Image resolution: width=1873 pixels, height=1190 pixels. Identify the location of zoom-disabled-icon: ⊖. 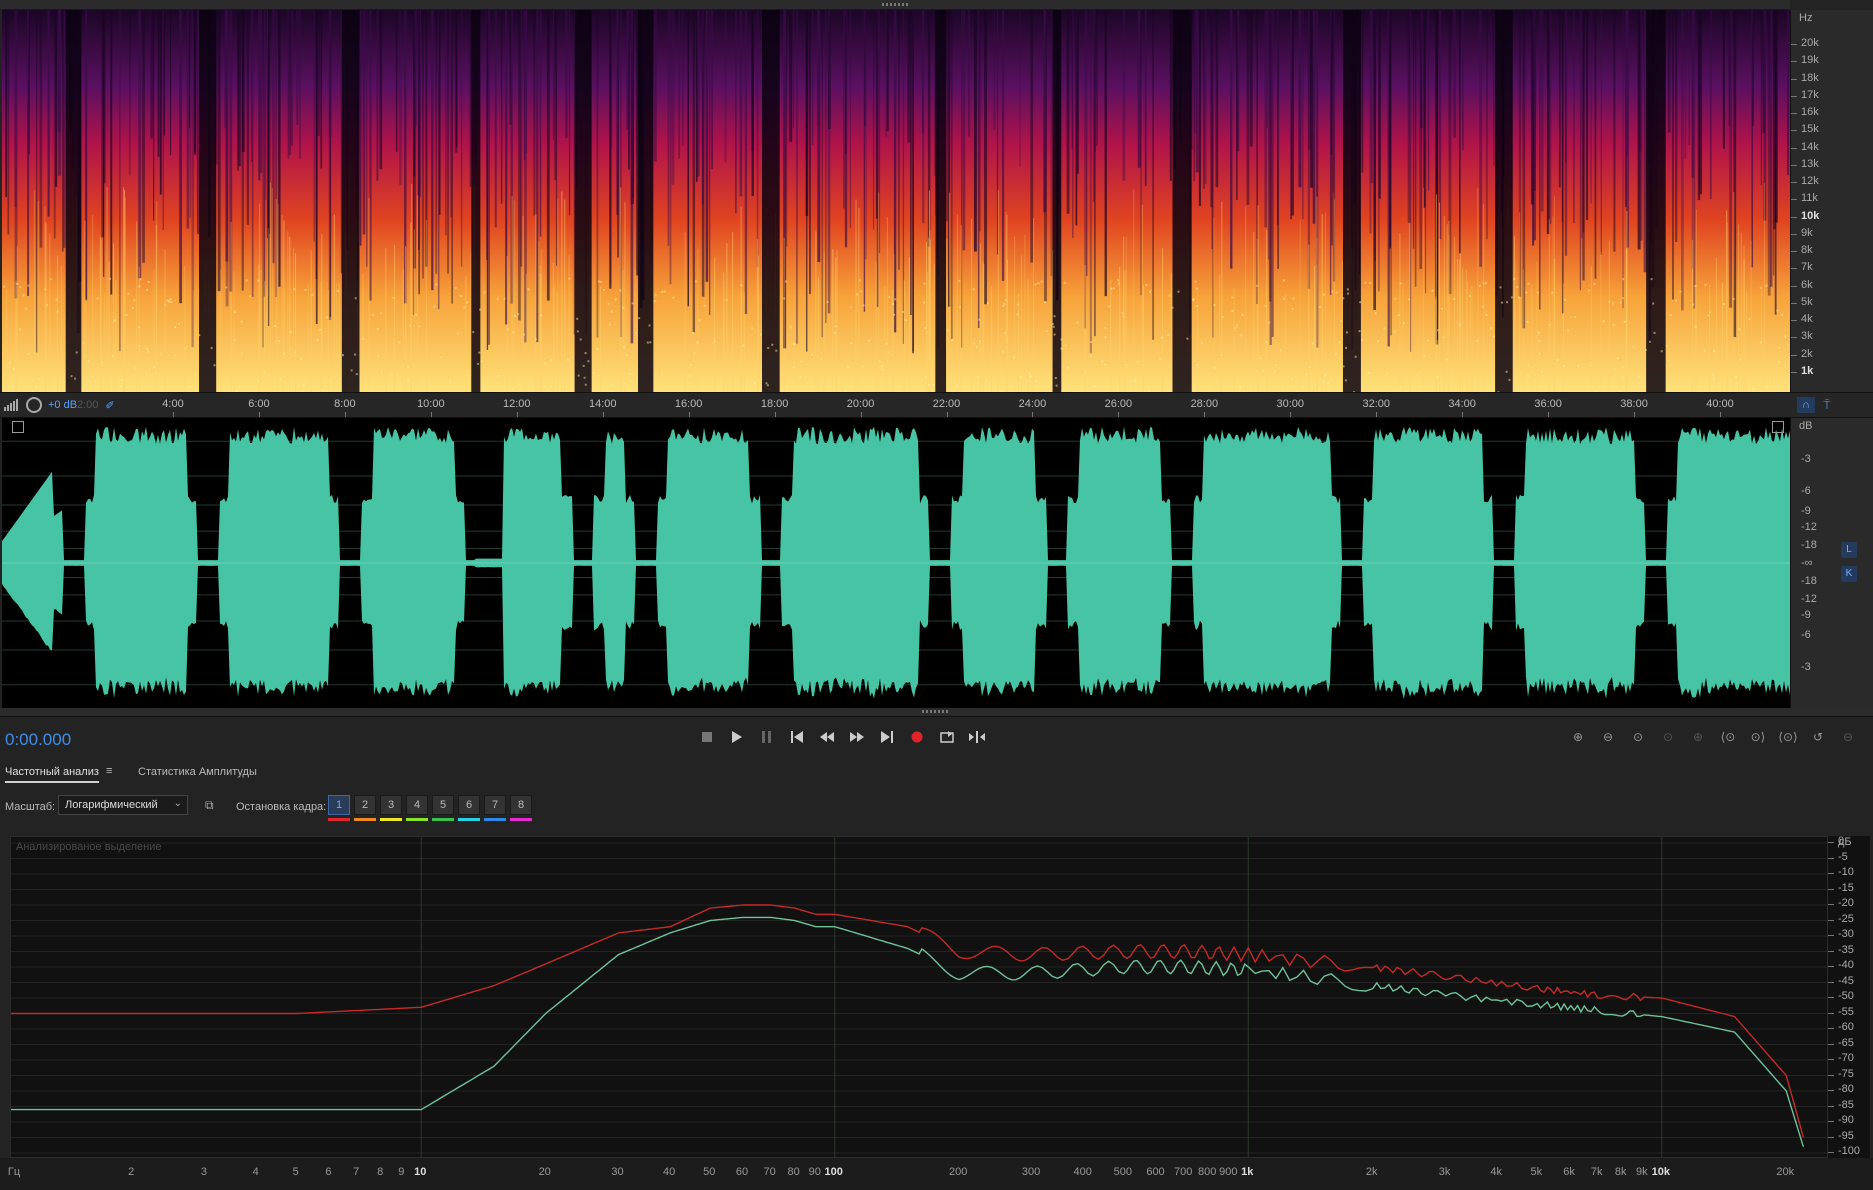
(1848, 737).